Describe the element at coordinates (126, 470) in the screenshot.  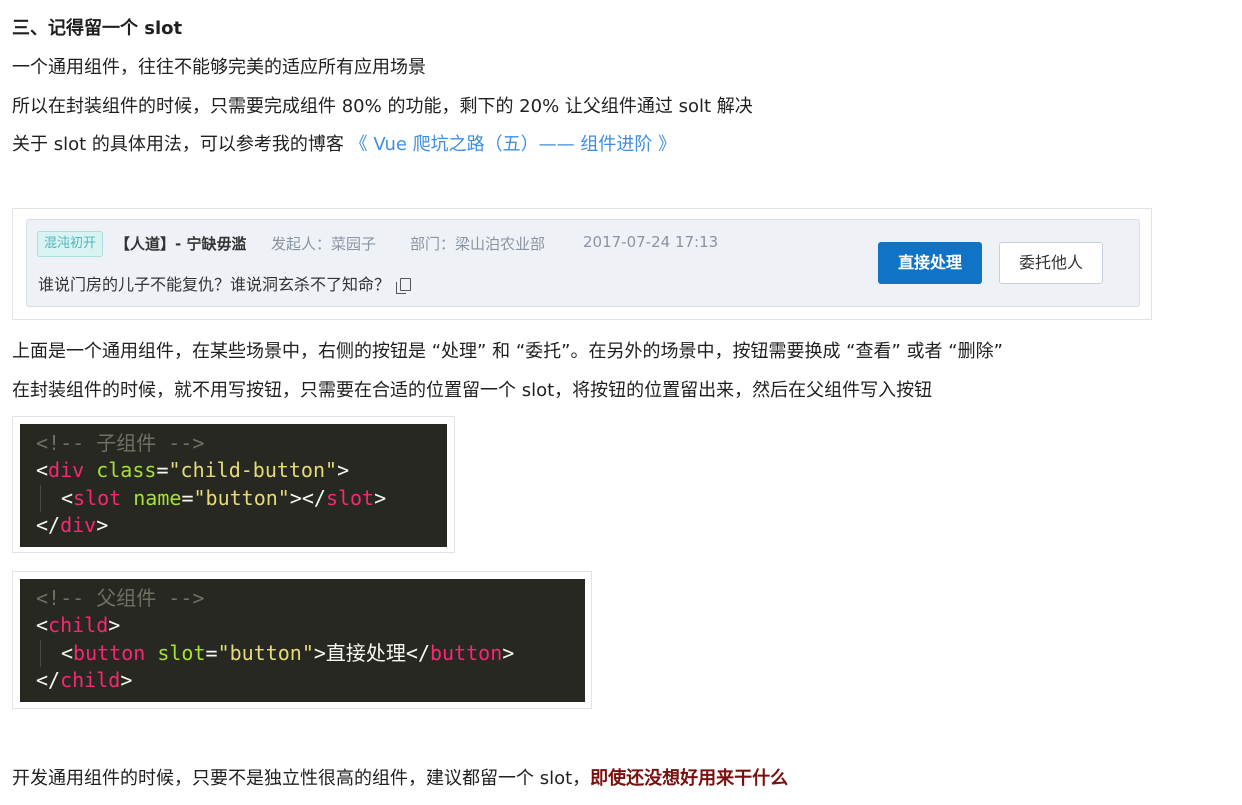
I see `code-attr: class` at that location.